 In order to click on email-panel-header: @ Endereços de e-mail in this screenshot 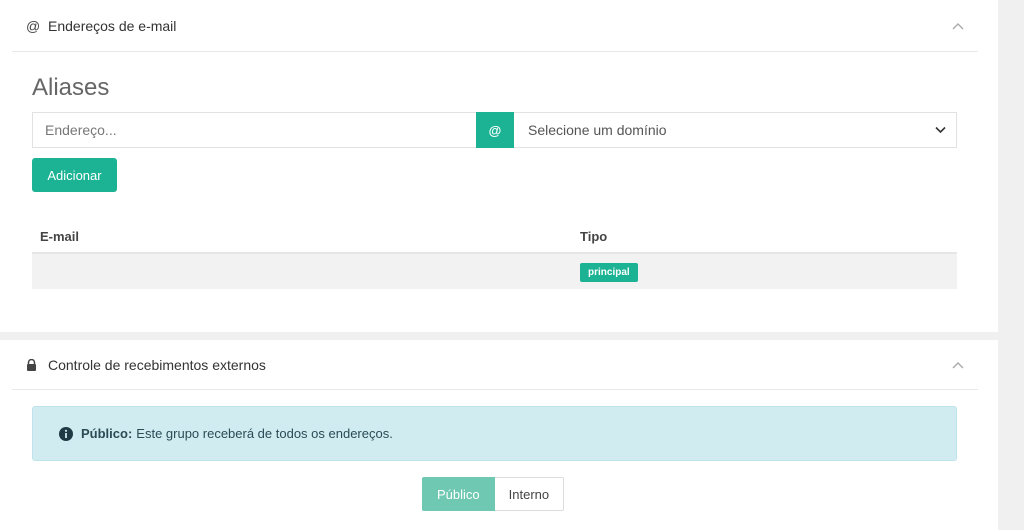, I will do `click(495, 26)`.